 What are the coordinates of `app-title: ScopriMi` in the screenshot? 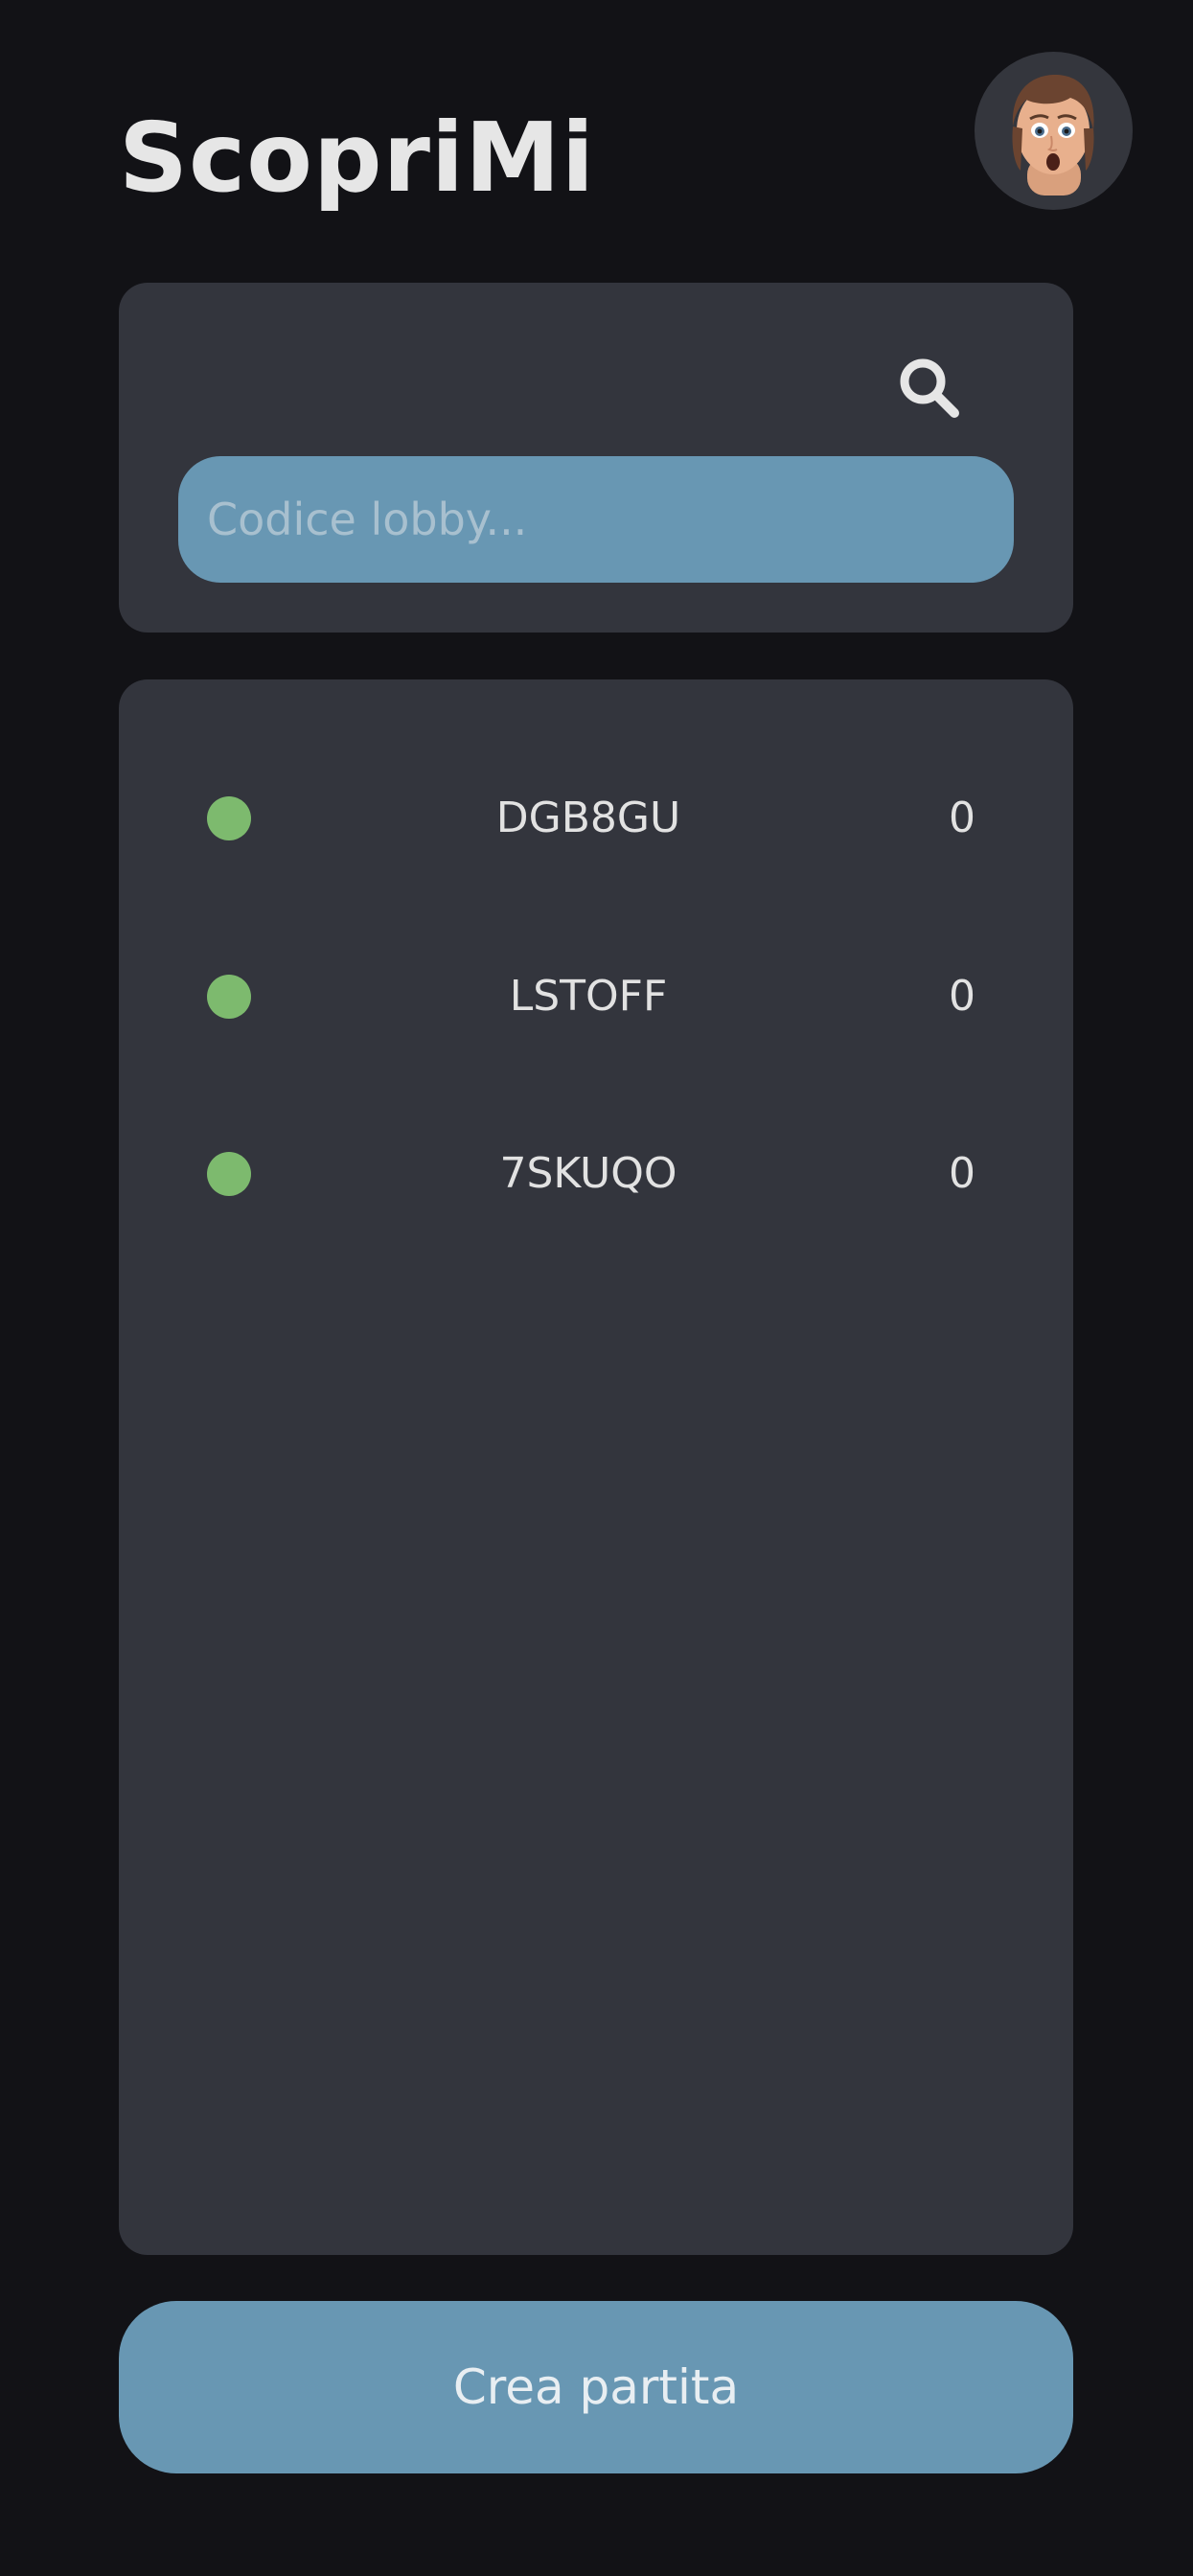 It's located at (357, 158).